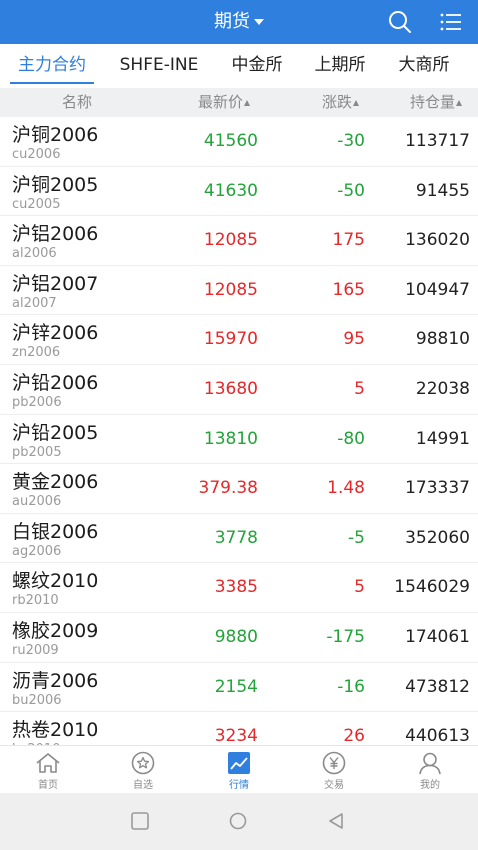 This screenshot has height=850, width=478. Describe the element at coordinates (221, 102) in the screenshot. I see `col-price-label: 最新价` at that location.